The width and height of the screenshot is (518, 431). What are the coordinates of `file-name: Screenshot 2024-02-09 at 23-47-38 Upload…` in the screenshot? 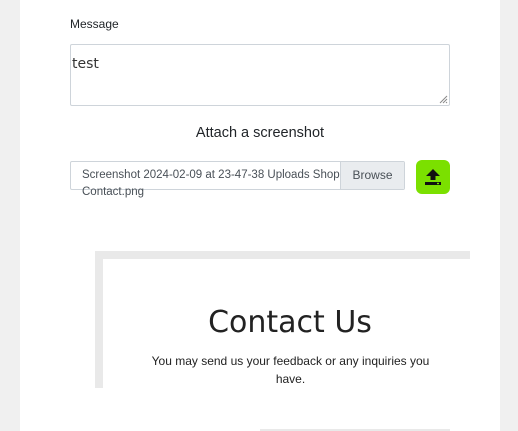 It's located at (211, 175).